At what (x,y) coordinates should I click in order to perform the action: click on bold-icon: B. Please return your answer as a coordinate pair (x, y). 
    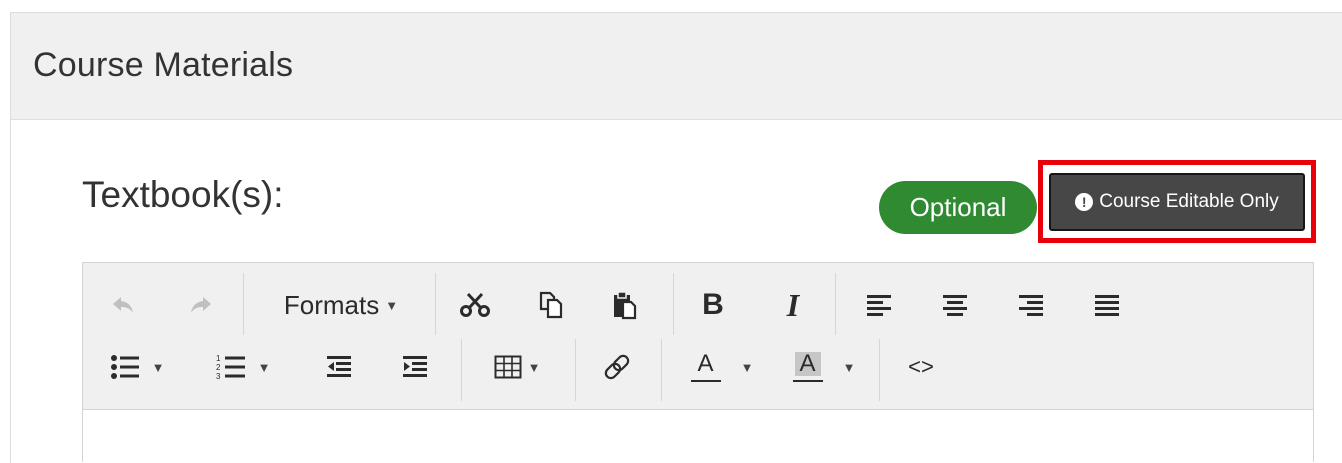
    Looking at the image, I should click on (713, 305).